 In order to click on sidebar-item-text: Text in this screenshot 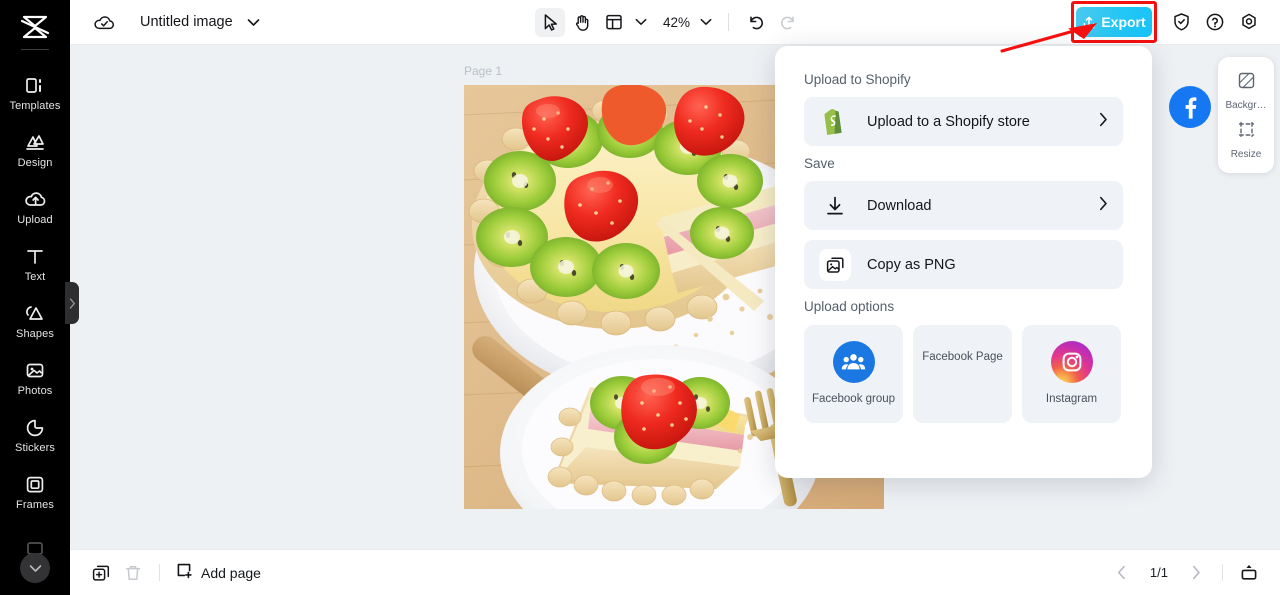, I will do `click(35, 263)`.